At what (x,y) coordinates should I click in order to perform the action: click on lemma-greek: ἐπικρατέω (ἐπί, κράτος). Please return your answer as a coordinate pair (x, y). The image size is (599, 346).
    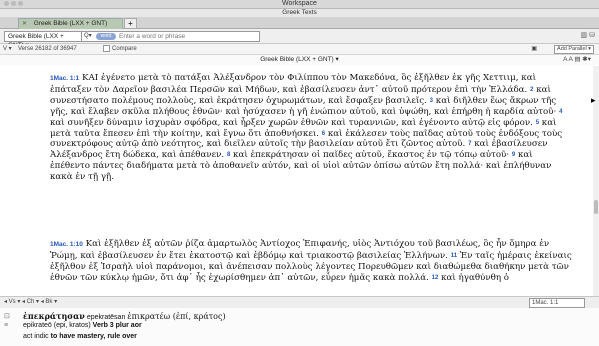
    Looking at the image, I should click on (176, 316).